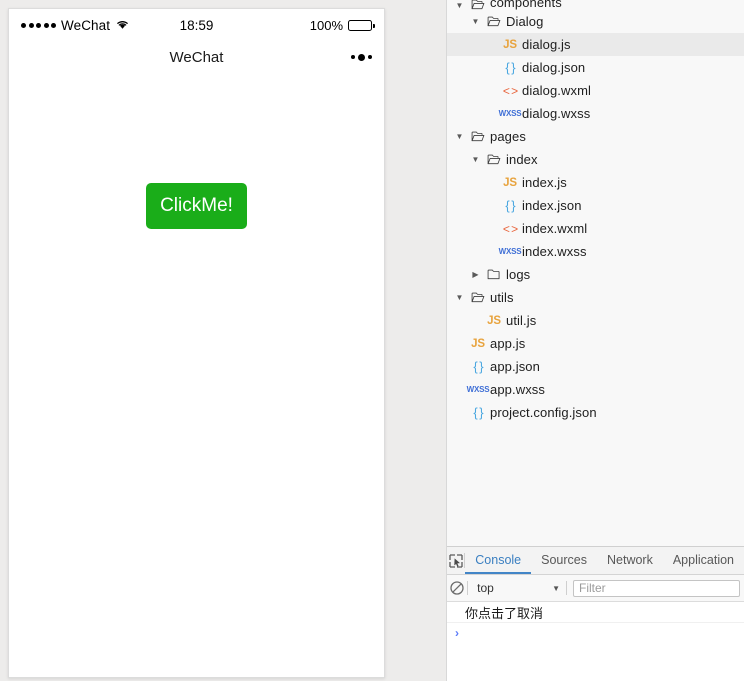 Image resolution: width=744 pixels, height=681 pixels. I want to click on page-title: WeChat, so click(196, 57).